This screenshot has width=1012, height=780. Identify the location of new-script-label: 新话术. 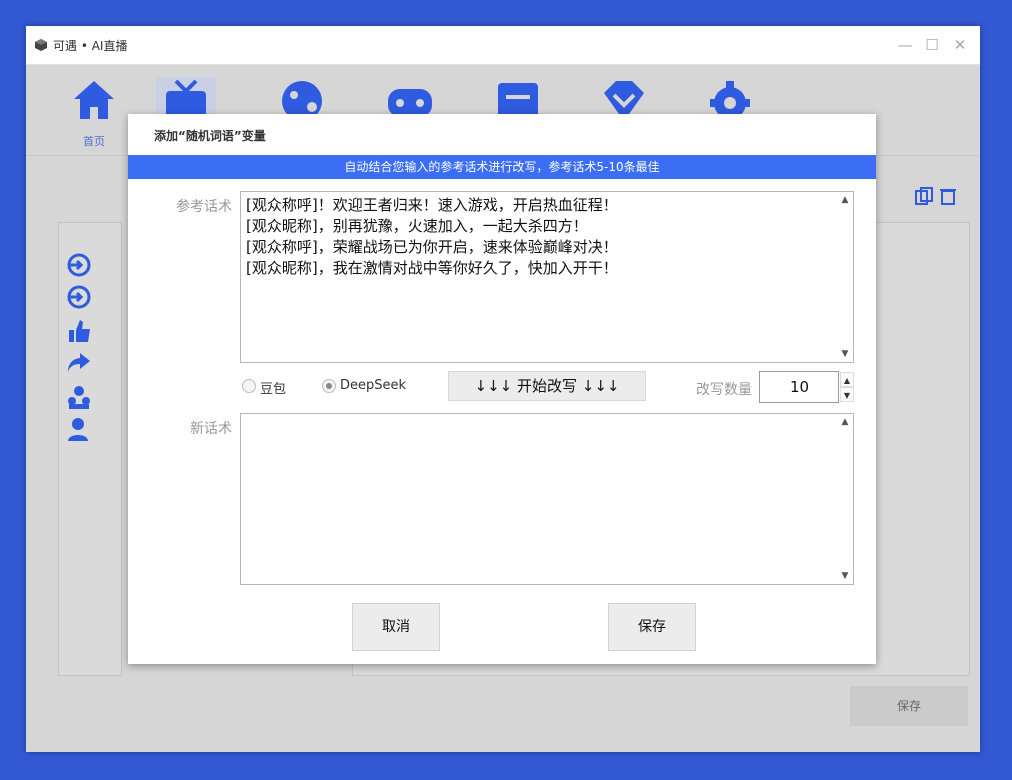
(211, 429).